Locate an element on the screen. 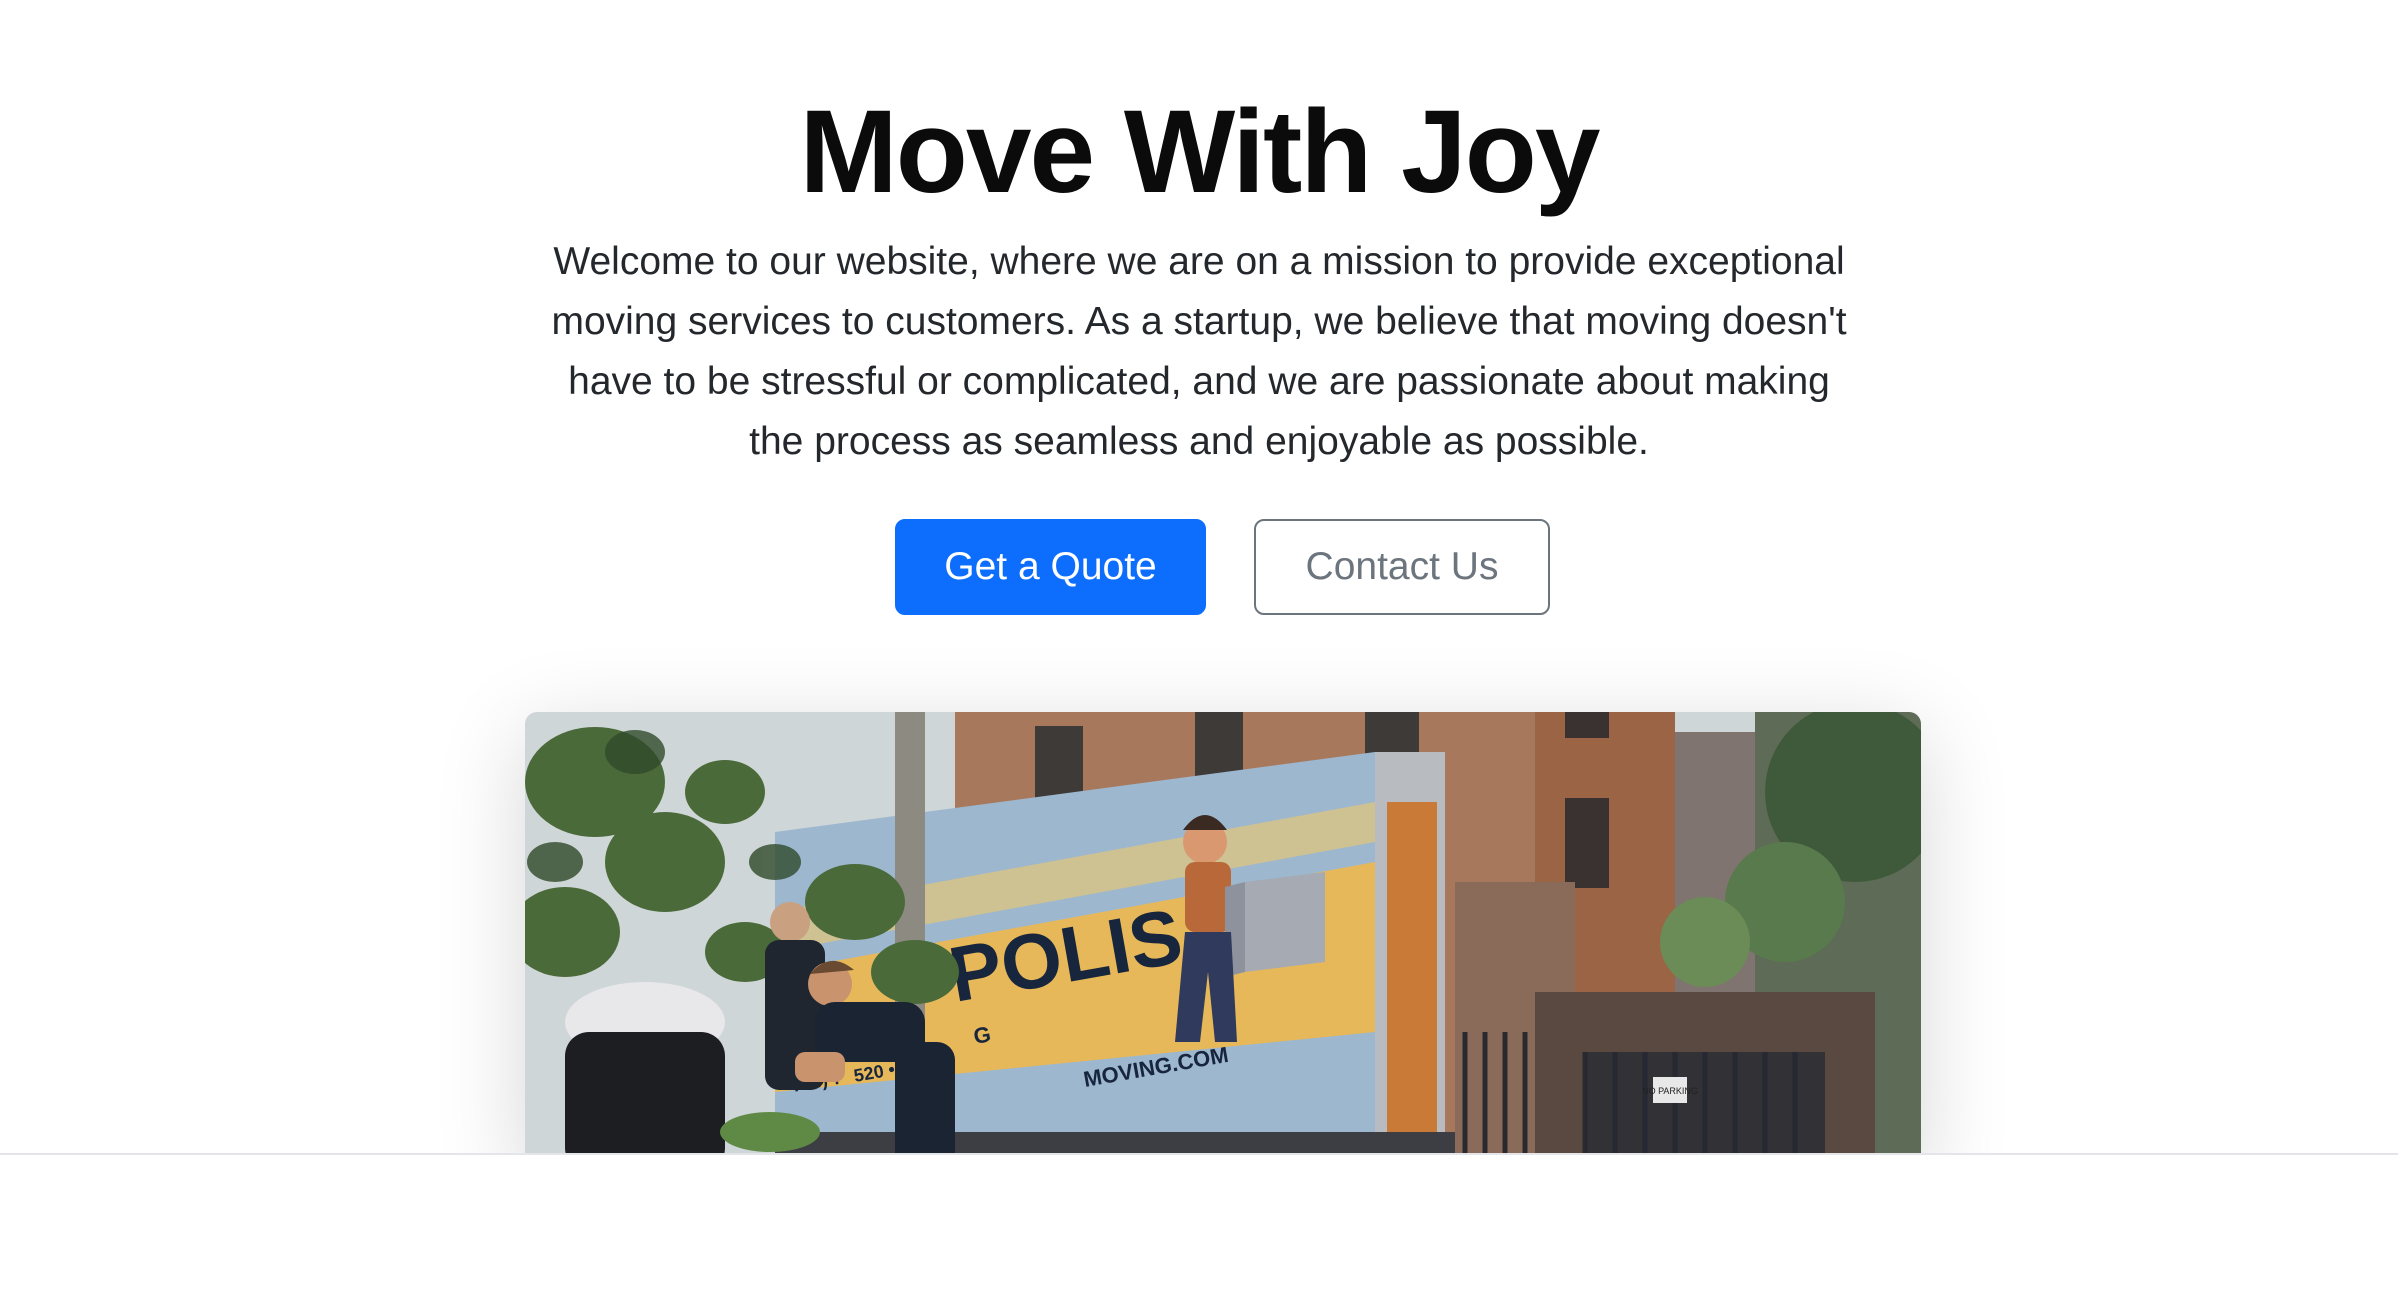 This screenshot has width=2398, height=1308. contact-us-button: Contact Us is located at coordinates (1402, 567).